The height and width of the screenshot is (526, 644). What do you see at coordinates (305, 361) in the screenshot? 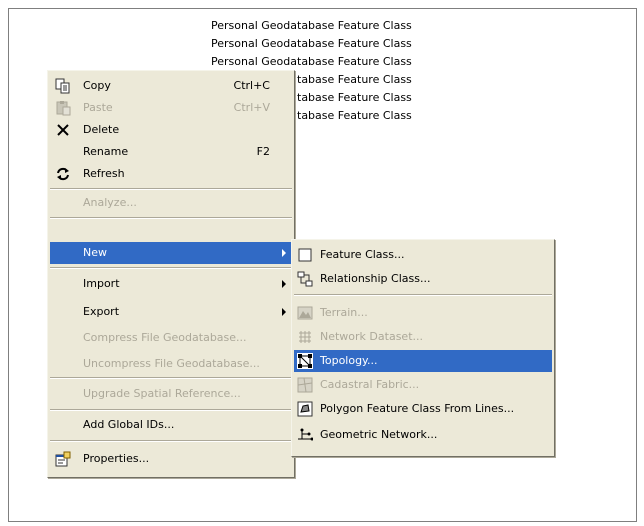
I see `topology-icon` at bounding box center [305, 361].